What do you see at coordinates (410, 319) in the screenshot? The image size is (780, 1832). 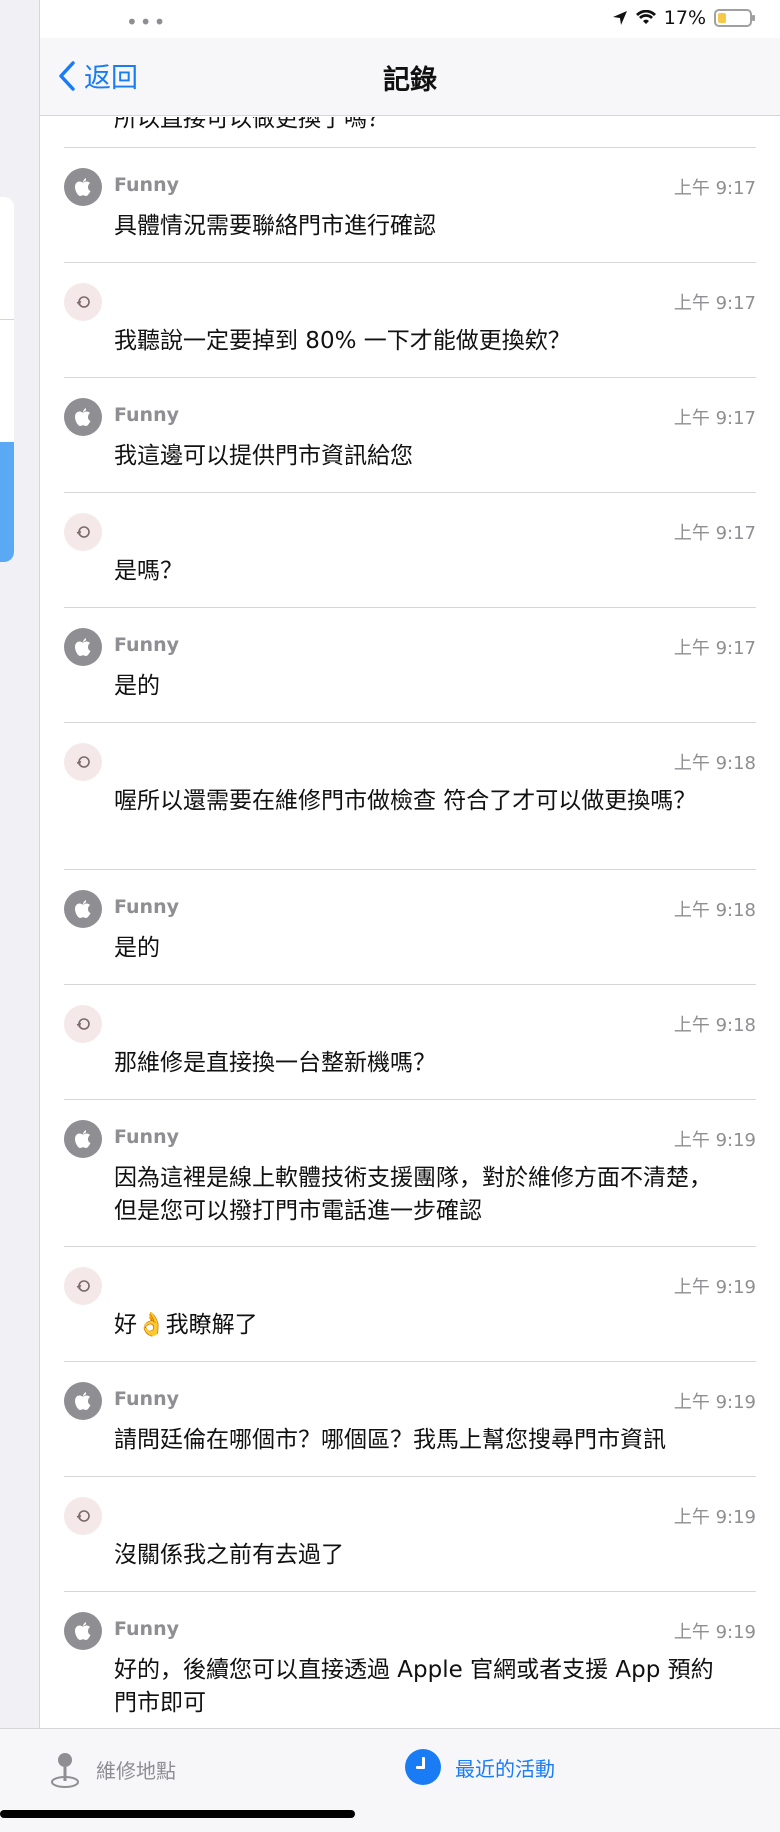 I see `message-row: 上午 9:17 我聽說一定要掉到 80% 一下才能做更換欸？` at bounding box center [410, 319].